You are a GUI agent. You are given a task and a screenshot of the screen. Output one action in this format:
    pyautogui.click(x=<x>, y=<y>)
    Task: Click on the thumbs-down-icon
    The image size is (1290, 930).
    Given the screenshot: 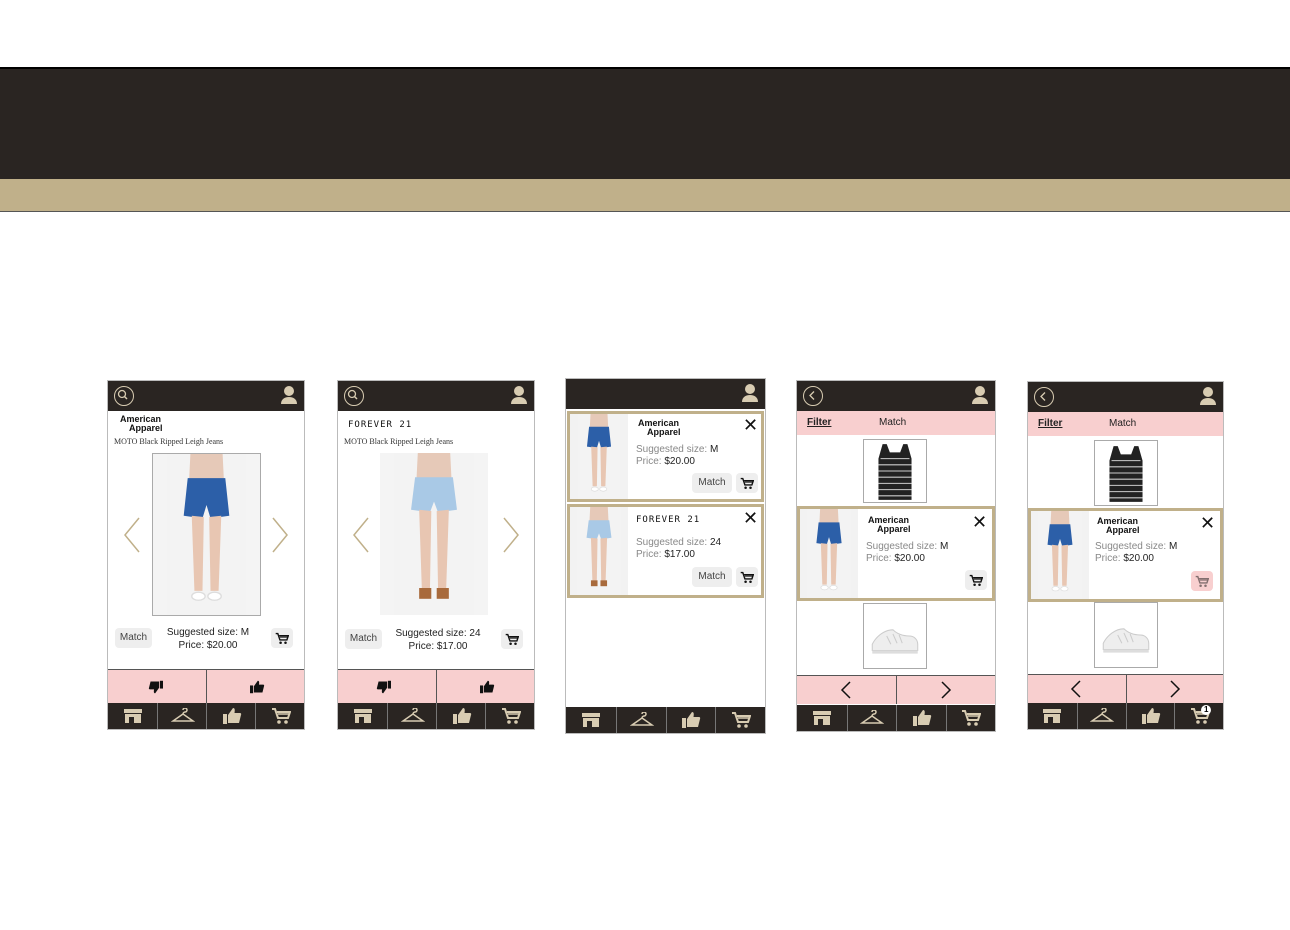 What is the action you would take?
    pyautogui.click(x=156, y=687)
    